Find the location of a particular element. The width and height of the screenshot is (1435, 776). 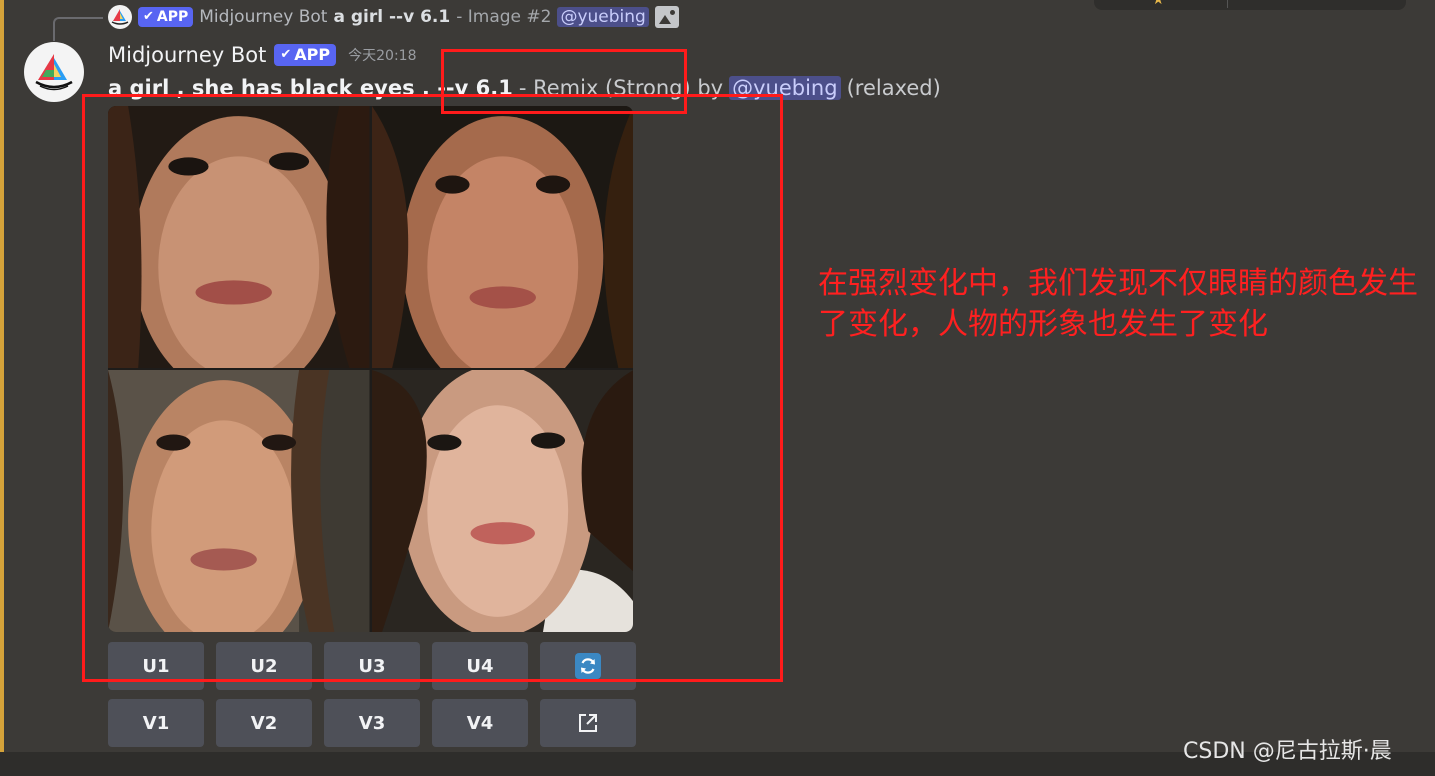

variation-1-button: V1 is located at coordinates (156, 723).